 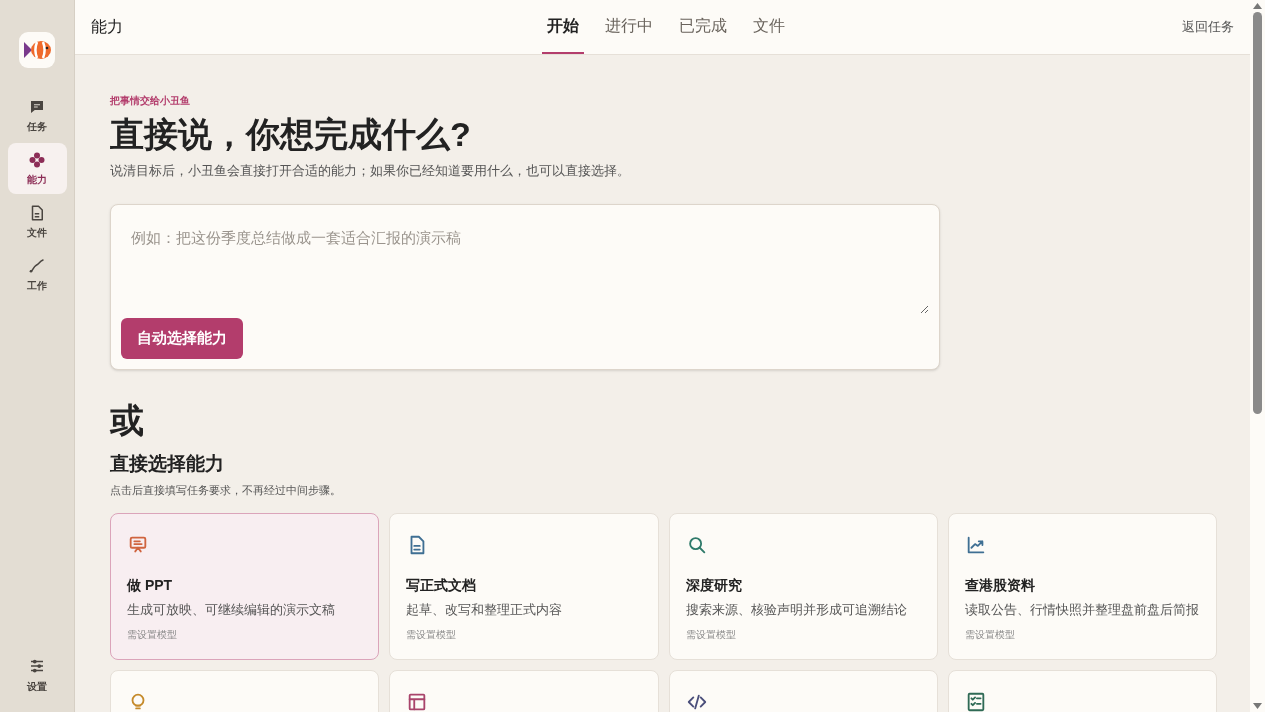 What do you see at coordinates (1082, 586) in the screenshot?
I see `capability-card: 查港股资料 读取公告、行情快照并整理盘前盘后简报 需设置模型` at bounding box center [1082, 586].